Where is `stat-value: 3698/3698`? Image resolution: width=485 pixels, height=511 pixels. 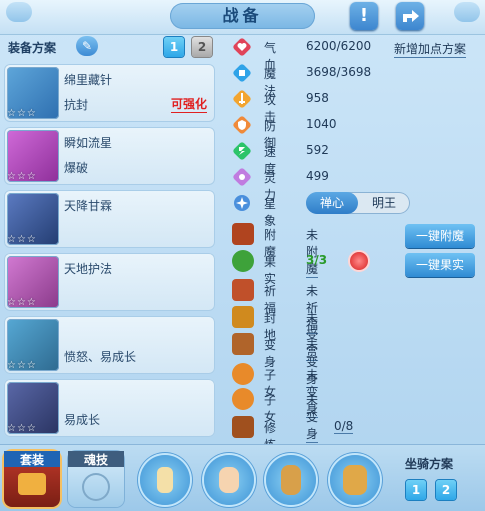 stat-value: 3698/3698 is located at coordinates (339, 72).